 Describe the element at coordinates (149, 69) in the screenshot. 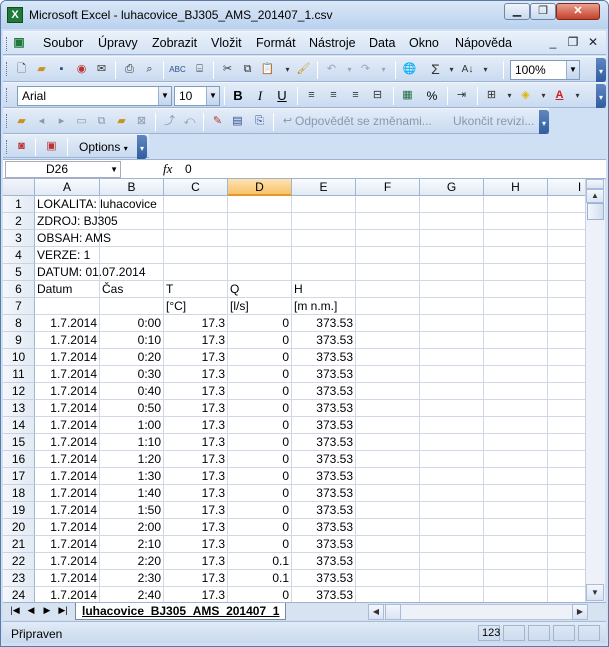

I see `print-preview-icon: ⌕` at that location.